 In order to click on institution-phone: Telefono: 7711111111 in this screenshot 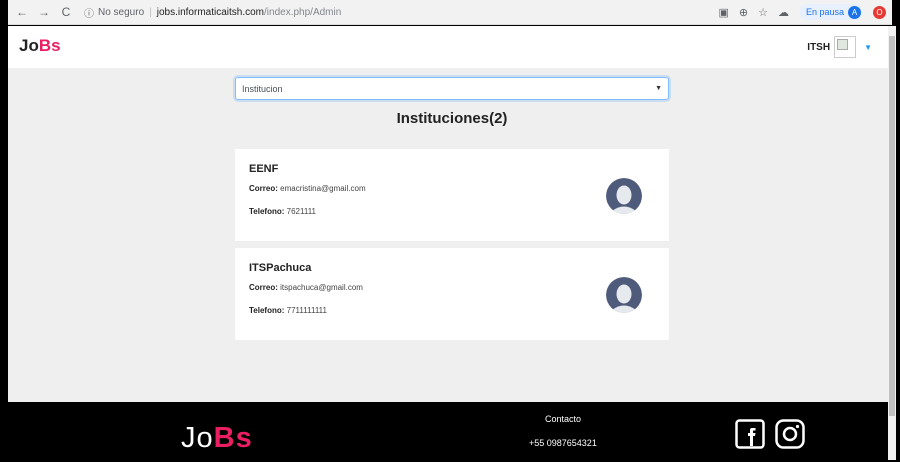, I will do `click(288, 310)`.